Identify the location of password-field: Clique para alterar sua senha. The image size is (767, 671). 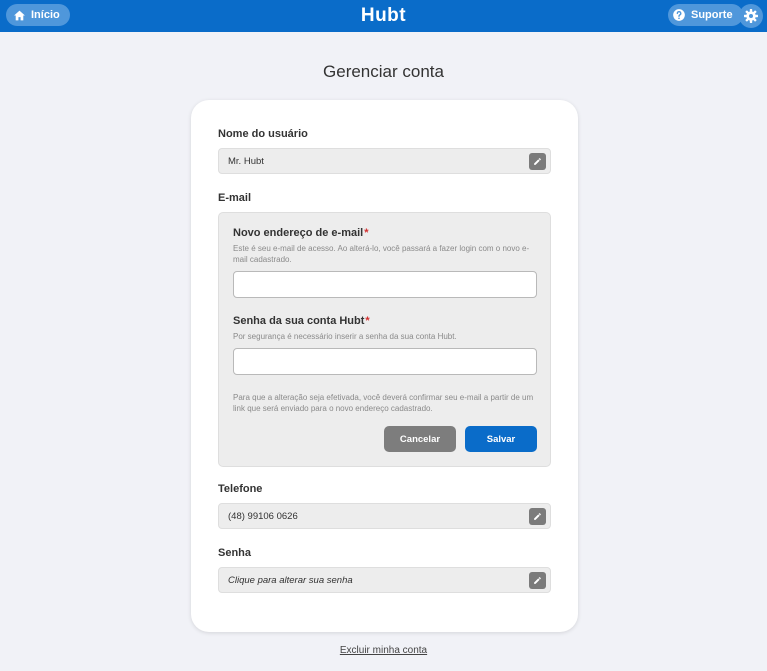
(384, 580).